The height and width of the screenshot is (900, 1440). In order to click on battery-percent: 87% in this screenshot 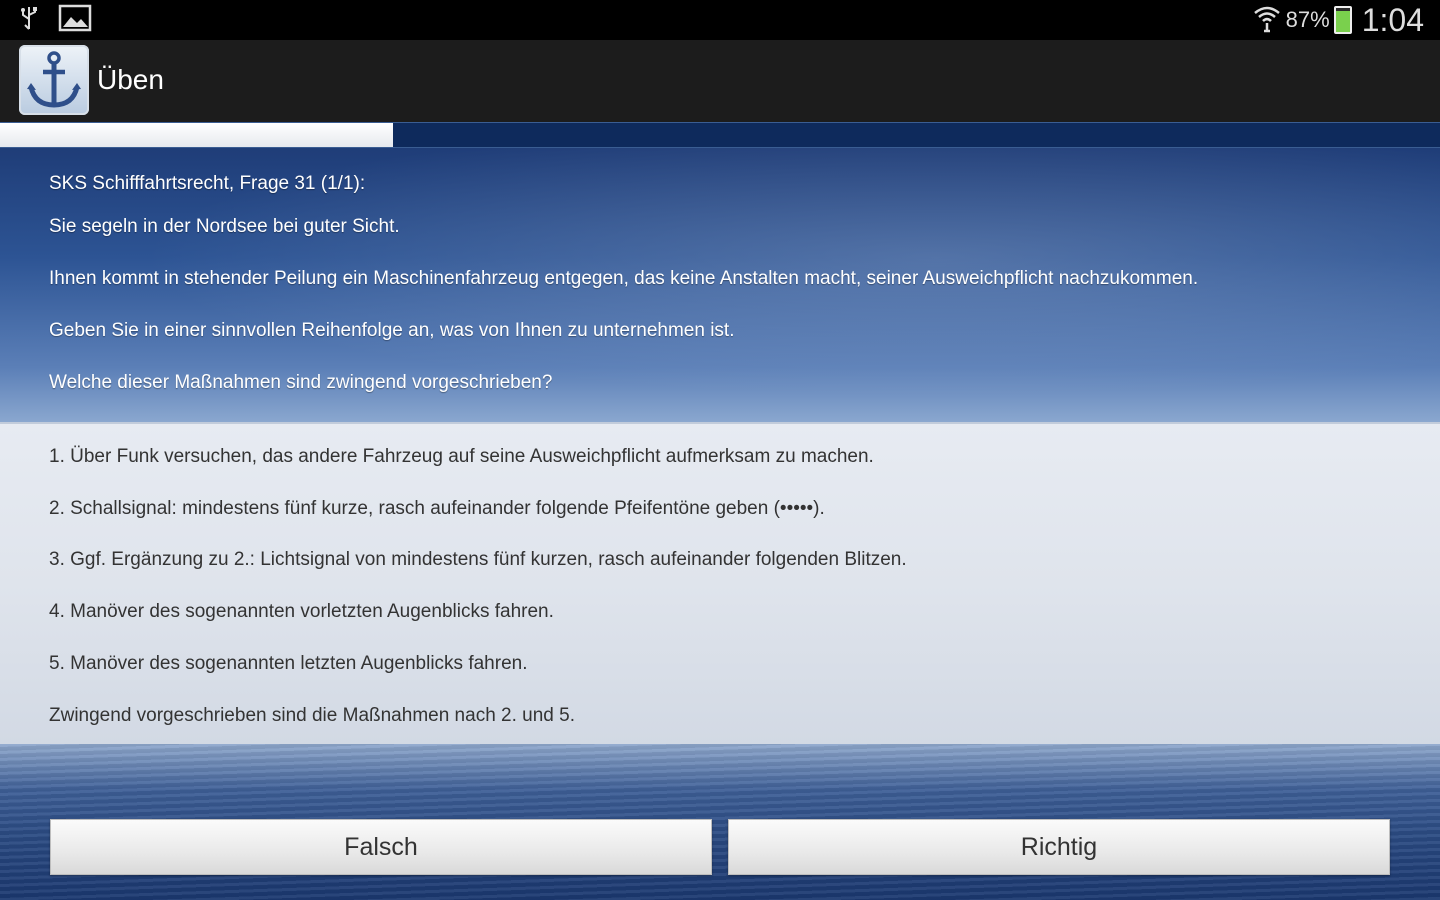, I will do `click(1307, 19)`.